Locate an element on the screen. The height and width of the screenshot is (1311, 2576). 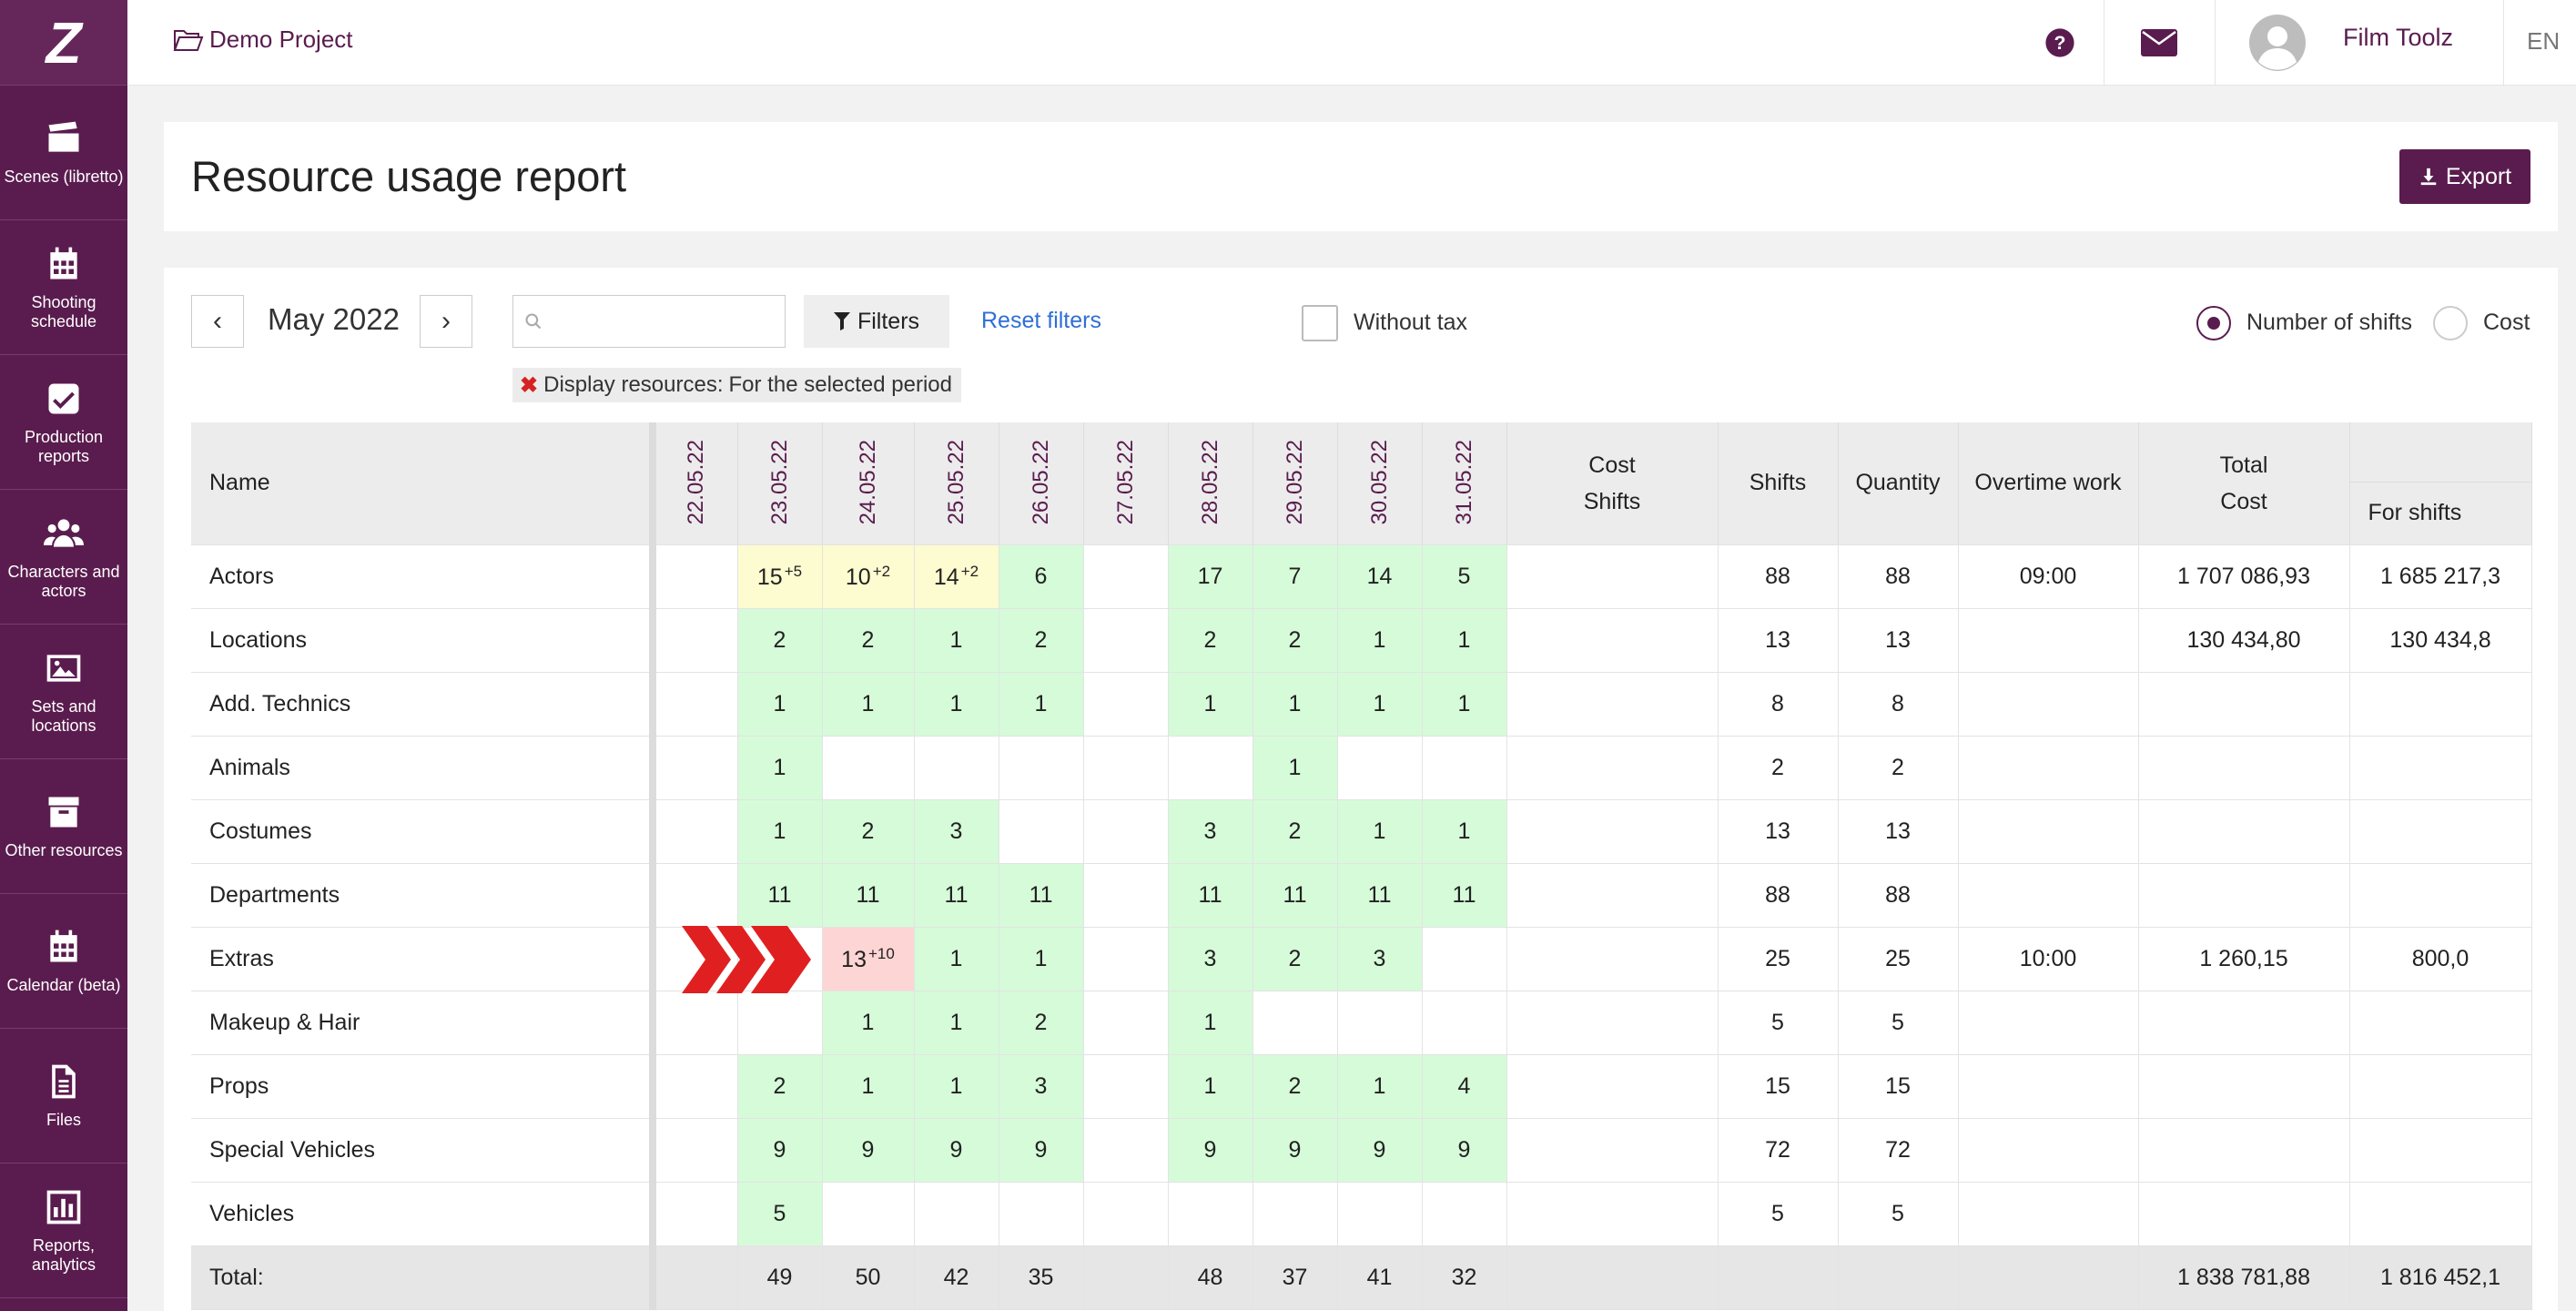
resource-name: Special Vehicles is located at coordinates (423, 1150).